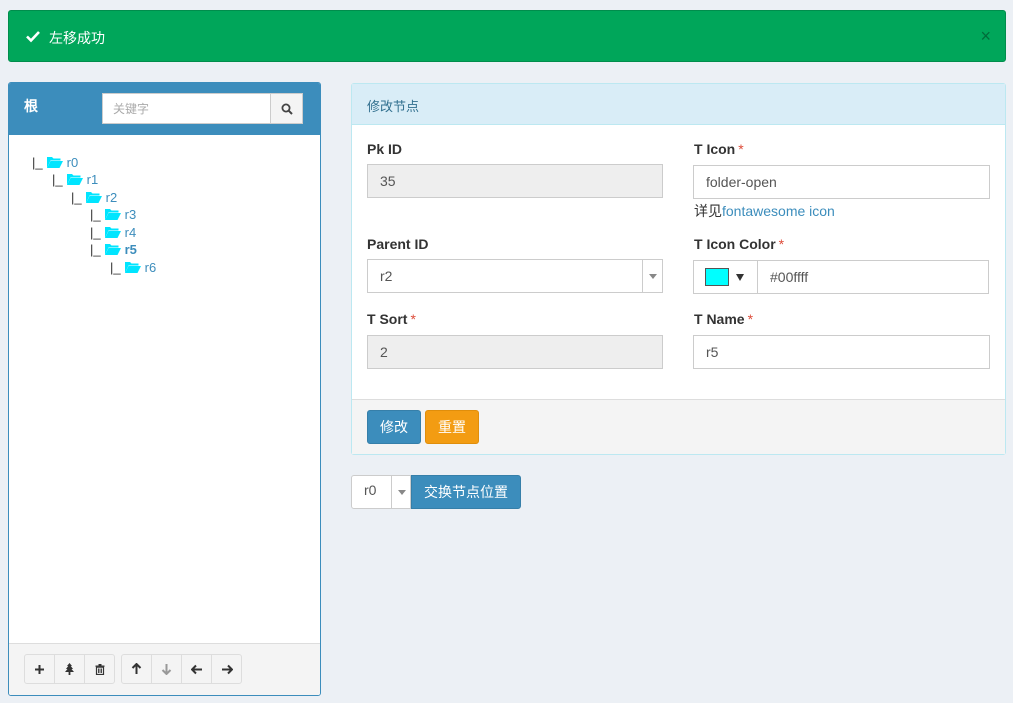 Image resolution: width=1013 pixels, height=703 pixels. Describe the element at coordinates (387, 319) in the screenshot. I see `t-sort-label-text: T Sort` at that location.